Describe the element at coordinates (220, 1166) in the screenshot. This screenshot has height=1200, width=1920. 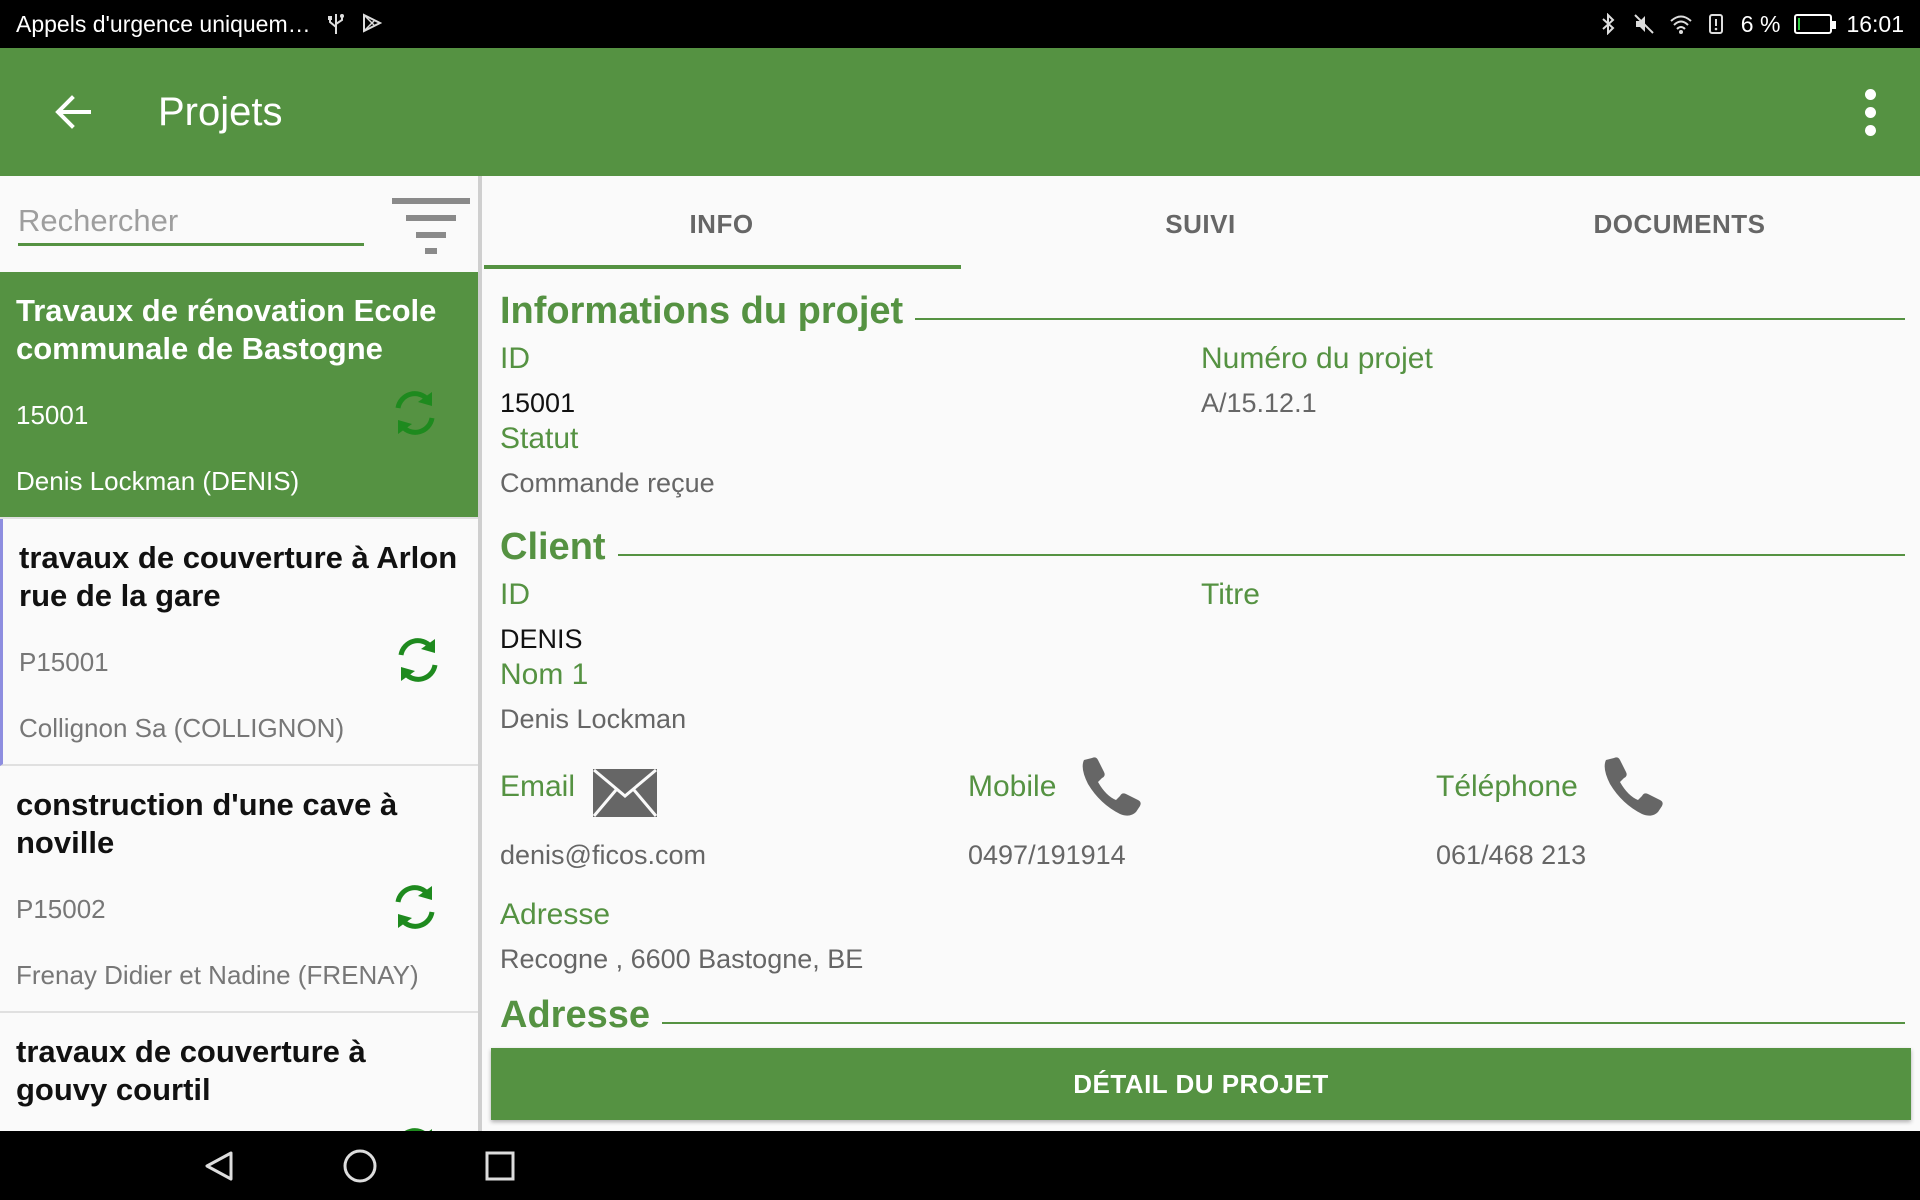
I see `back-nav-icon` at that location.